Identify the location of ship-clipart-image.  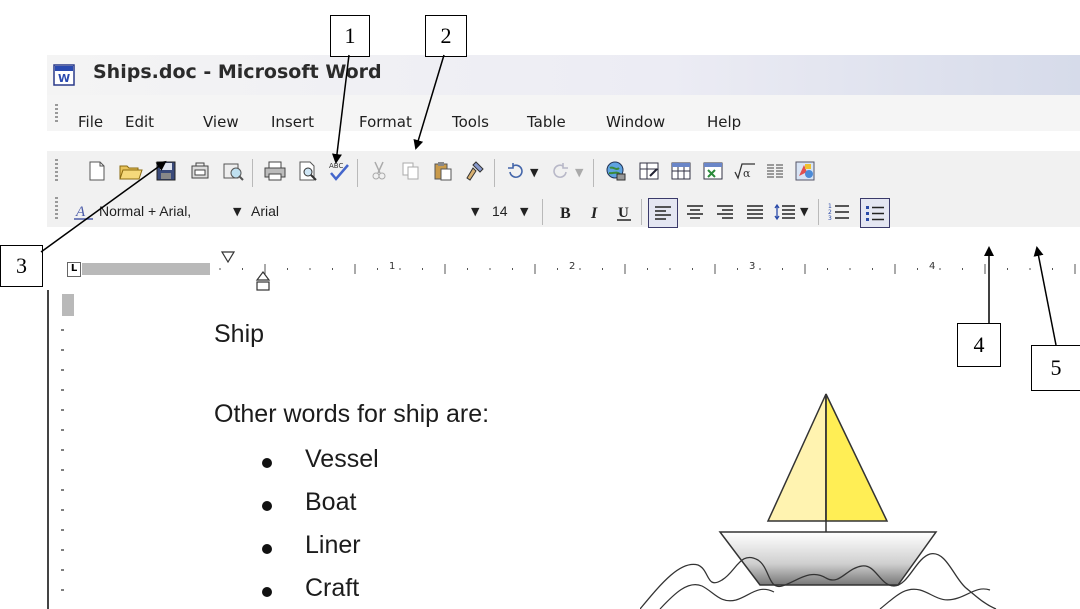
(820, 499).